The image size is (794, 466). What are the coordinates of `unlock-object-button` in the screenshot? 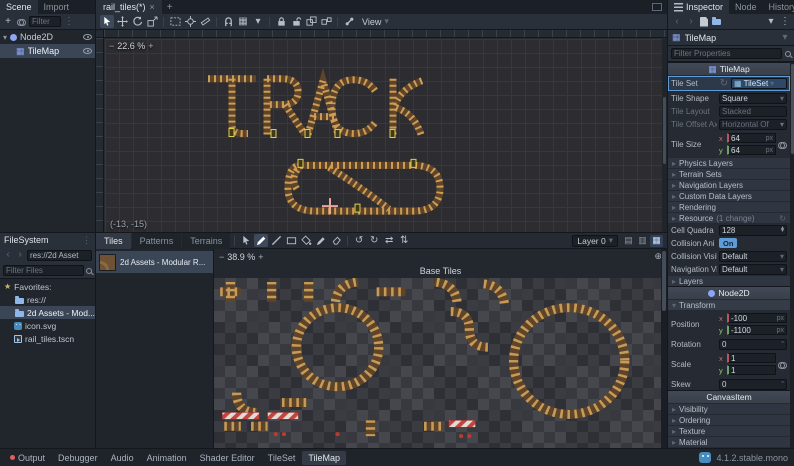 It's located at (296, 21).